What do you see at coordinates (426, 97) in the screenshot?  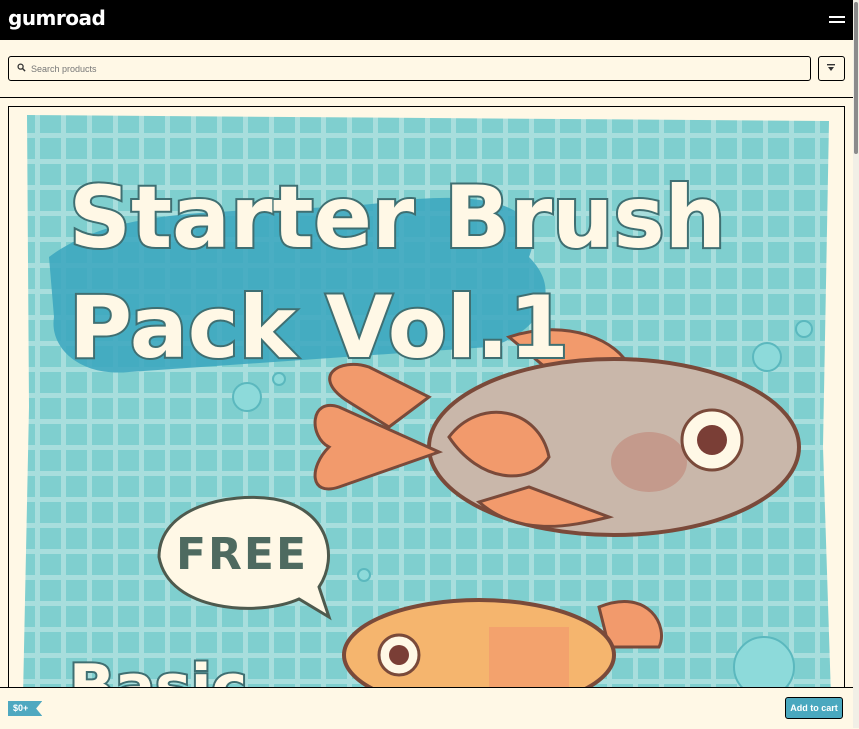 I see `header-divider` at bounding box center [426, 97].